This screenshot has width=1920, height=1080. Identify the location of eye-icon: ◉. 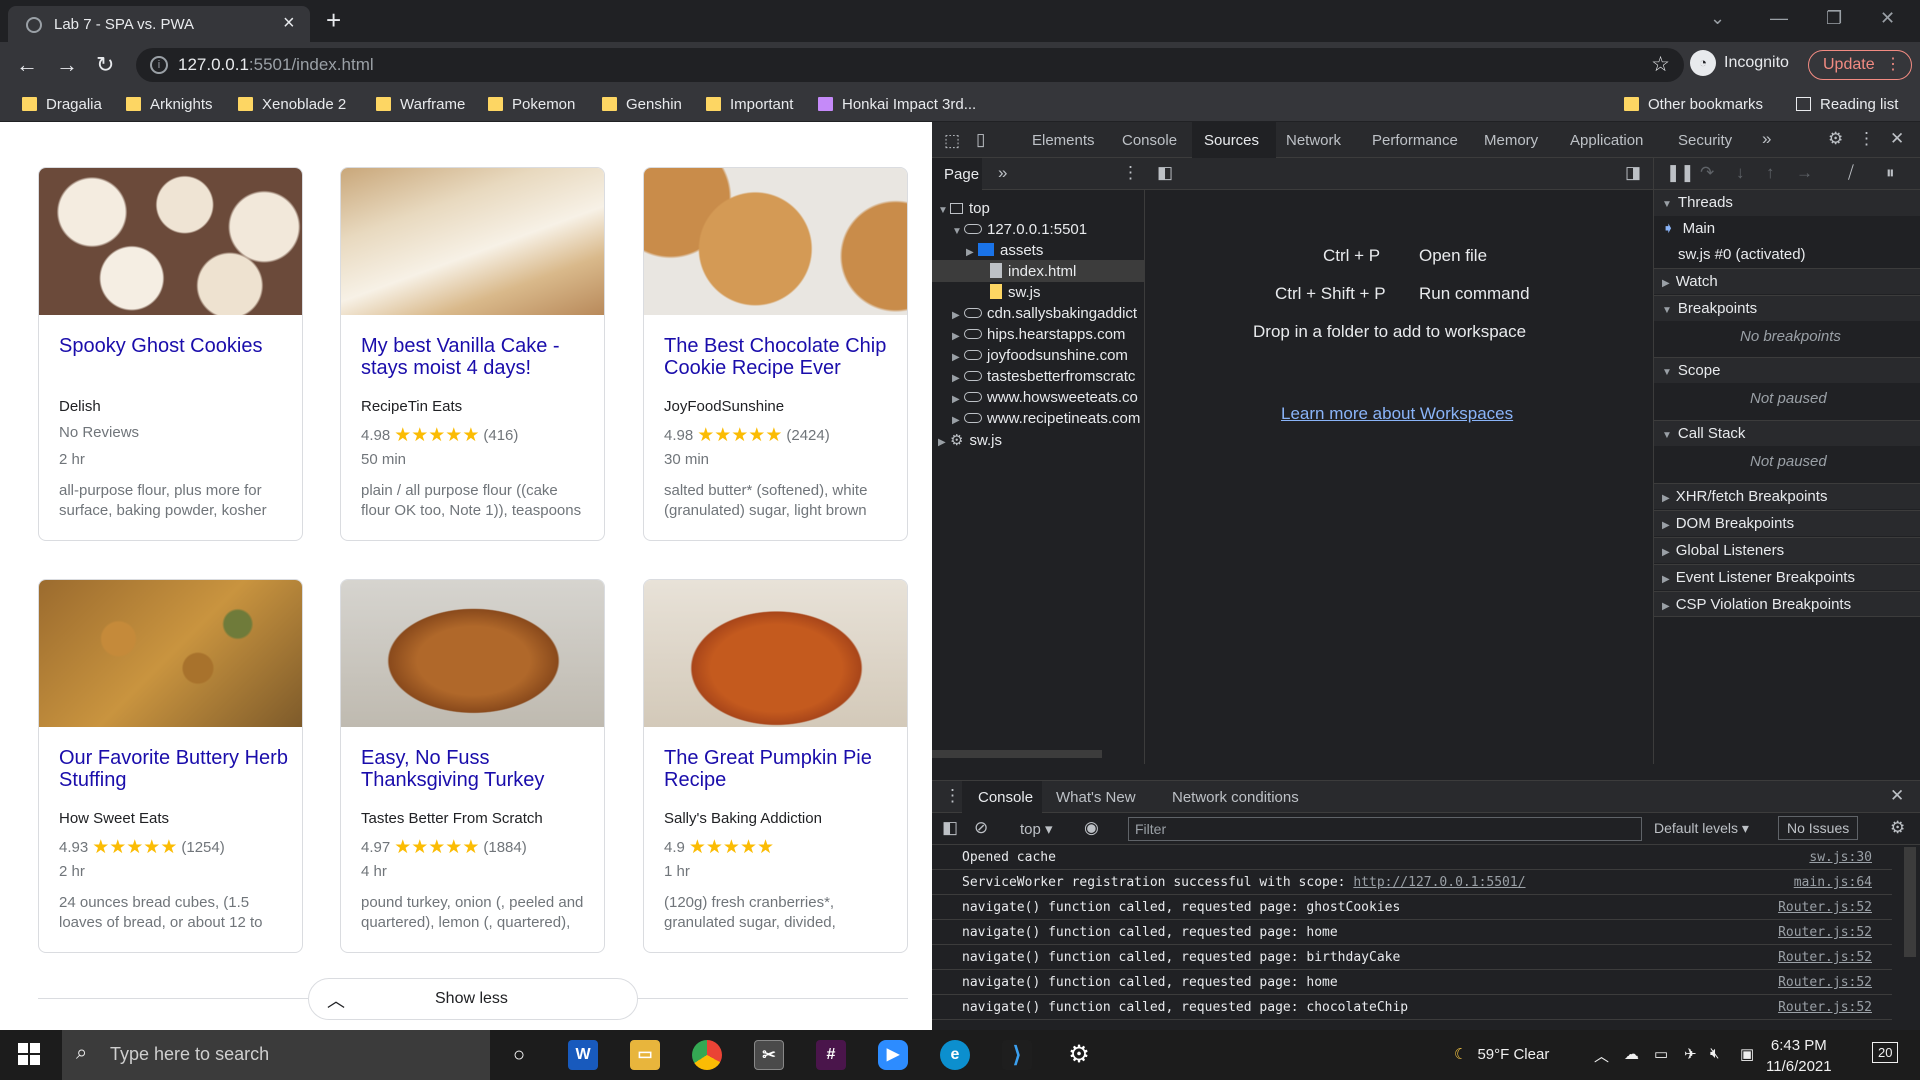
(1091, 828).